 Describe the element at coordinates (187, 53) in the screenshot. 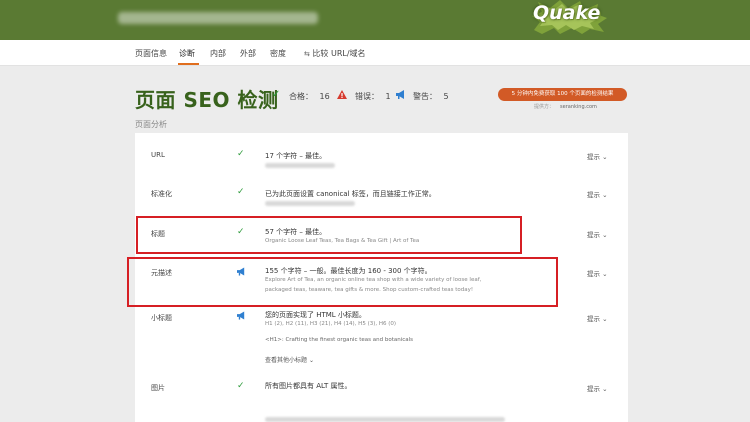

I see `tab-diagnostics: 诊断` at that location.